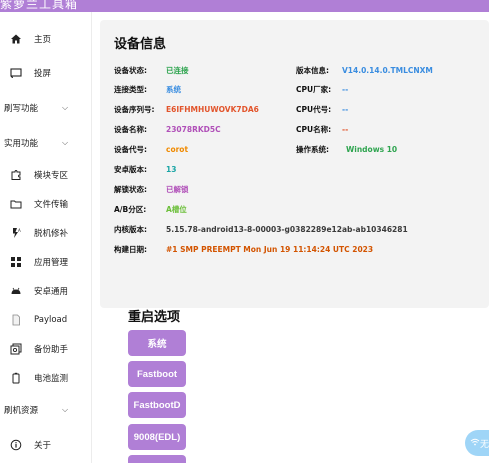  Describe the element at coordinates (16, 378) in the screenshot. I see `battery-icon` at that location.